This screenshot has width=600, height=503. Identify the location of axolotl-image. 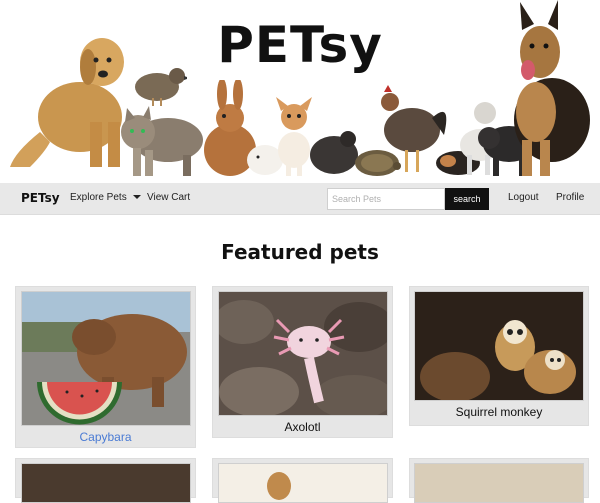
(303, 353).